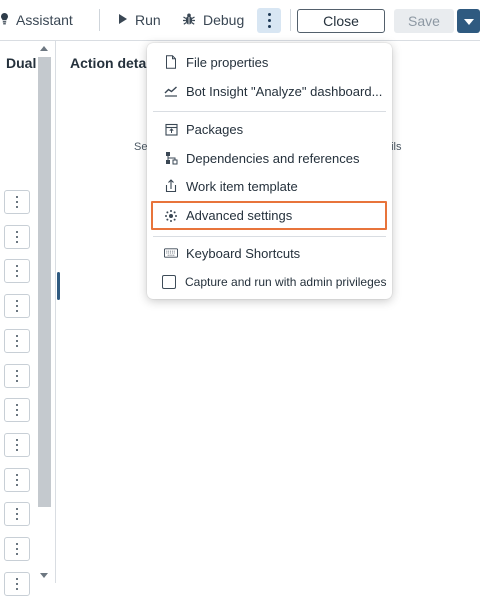 This screenshot has height=596, width=480. What do you see at coordinates (171, 216) in the screenshot?
I see `advanced-settings-icon` at bounding box center [171, 216].